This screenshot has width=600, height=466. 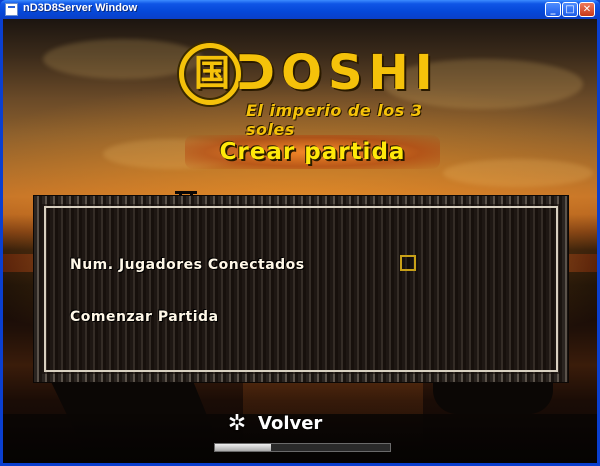 What do you see at coordinates (408, 263) in the screenshot?
I see `connected-players-checkbox` at bounding box center [408, 263].